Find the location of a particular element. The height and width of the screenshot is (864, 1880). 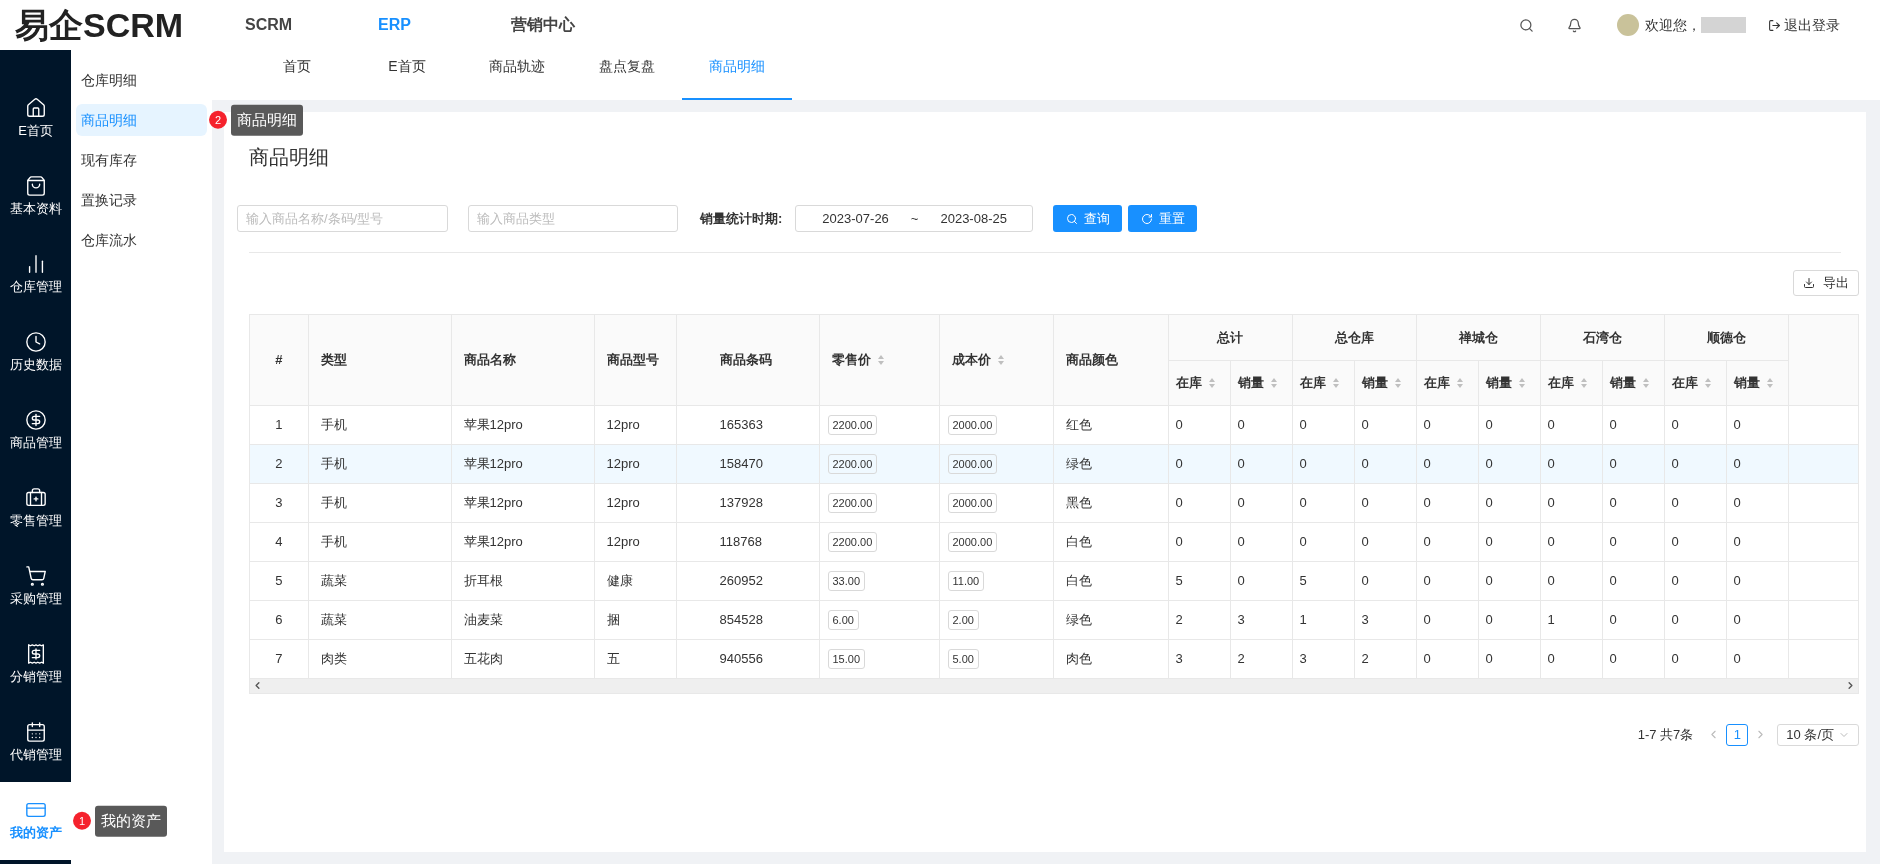

table-row: 1 手机 苹果12pro 12pro 165363 2200.00 2000.00 红色 0 0 0 0 0 0 0 0 0 0 is located at coordinates (1054, 424).